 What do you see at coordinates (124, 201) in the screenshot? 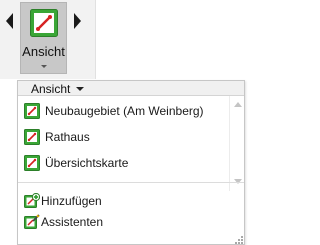
I see `add-view-button: Hinzufügen` at bounding box center [124, 201].